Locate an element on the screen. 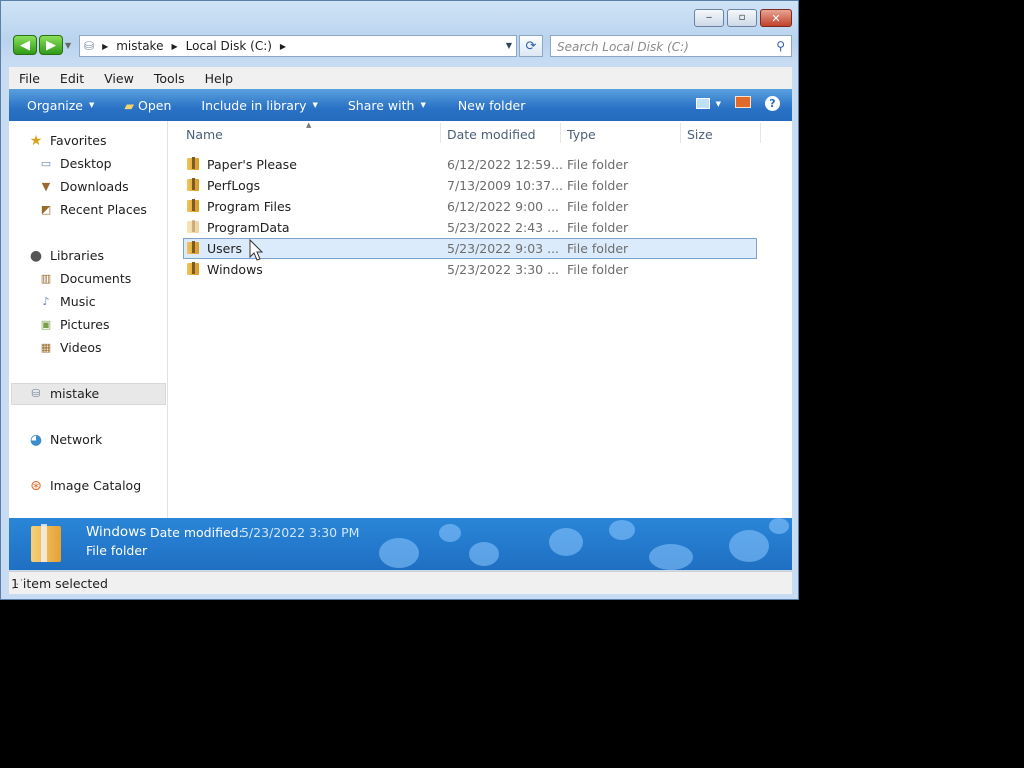  file-name: Windows is located at coordinates (235, 269).